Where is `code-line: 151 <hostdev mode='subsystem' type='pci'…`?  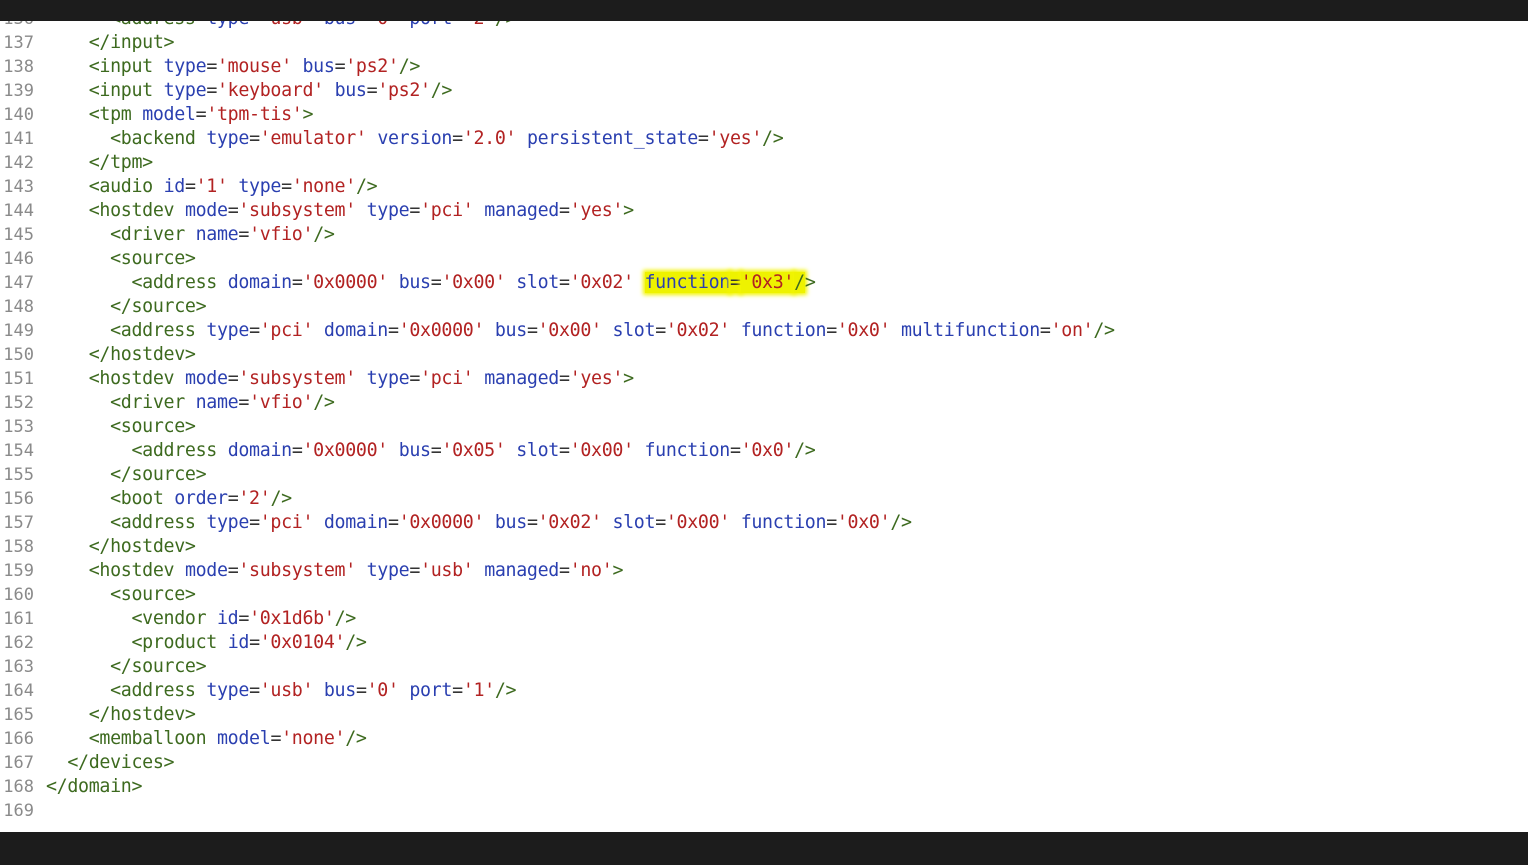 code-line: 151 <hostdev mode='subsystem' type='pci'… is located at coordinates (764, 379).